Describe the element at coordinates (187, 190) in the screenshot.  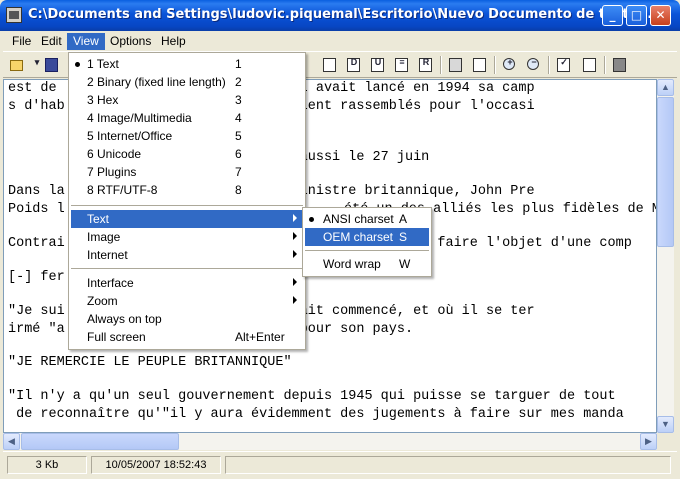
I see `view-menu-item-rtf: 8 RTF/UTF-8 8` at that location.